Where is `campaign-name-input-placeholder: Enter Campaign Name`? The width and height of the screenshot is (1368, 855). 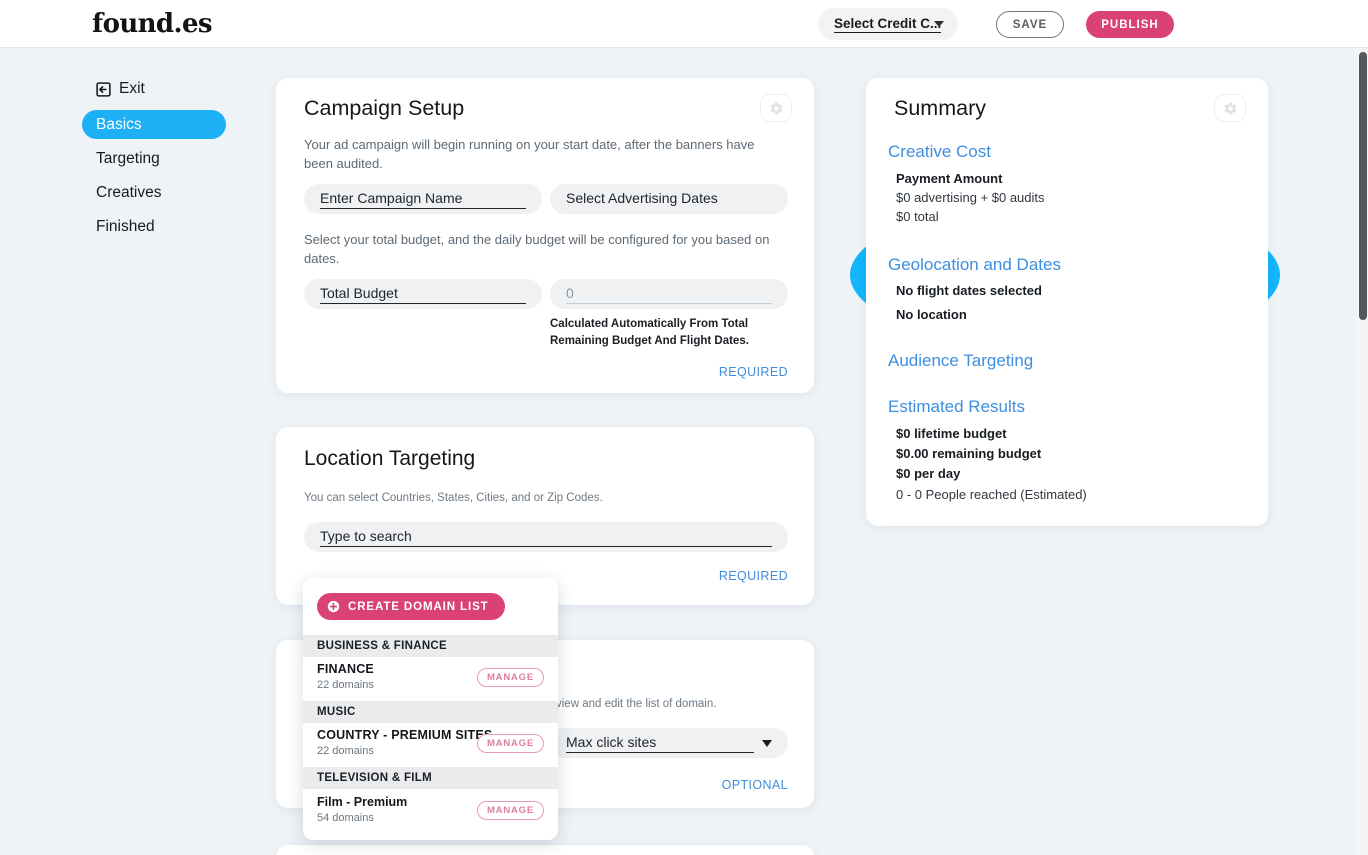 campaign-name-input-placeholder: Enter Campaign Name is located at coordinates (423, 199).